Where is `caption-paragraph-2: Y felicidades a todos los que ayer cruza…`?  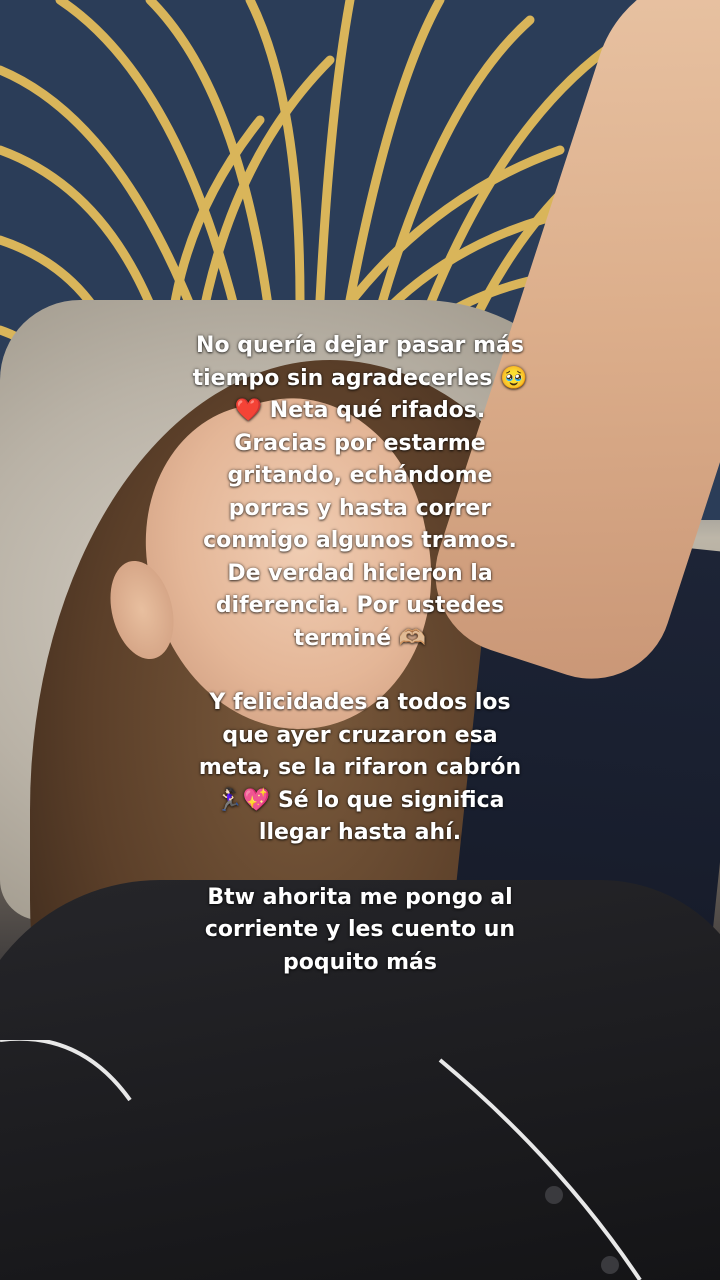
caption-paragraph-2: Y felicidades a todos los que ayer cruza… is located at coordinates (360, 767).